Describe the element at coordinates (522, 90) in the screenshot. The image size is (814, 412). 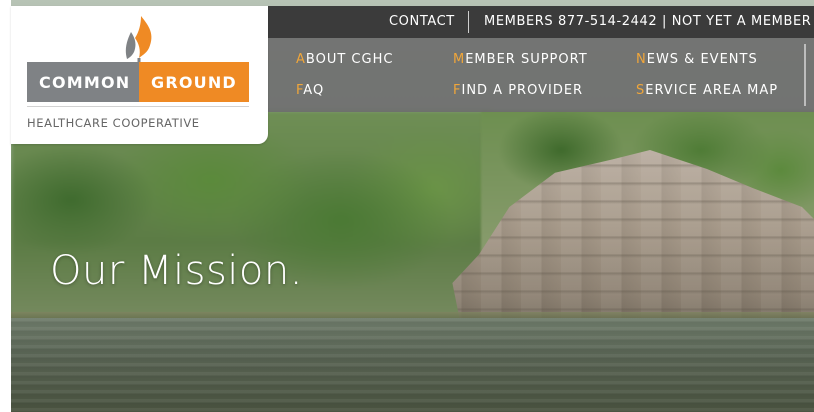
I see `nav-find-provider-label: IND A PROVIDER` at that location.